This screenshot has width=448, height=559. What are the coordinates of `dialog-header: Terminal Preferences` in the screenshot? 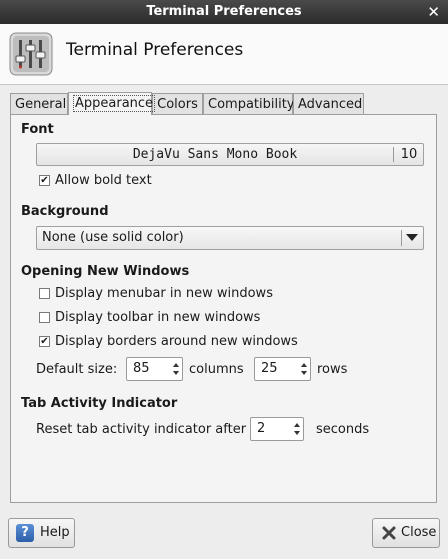 It's located at (224, 54).